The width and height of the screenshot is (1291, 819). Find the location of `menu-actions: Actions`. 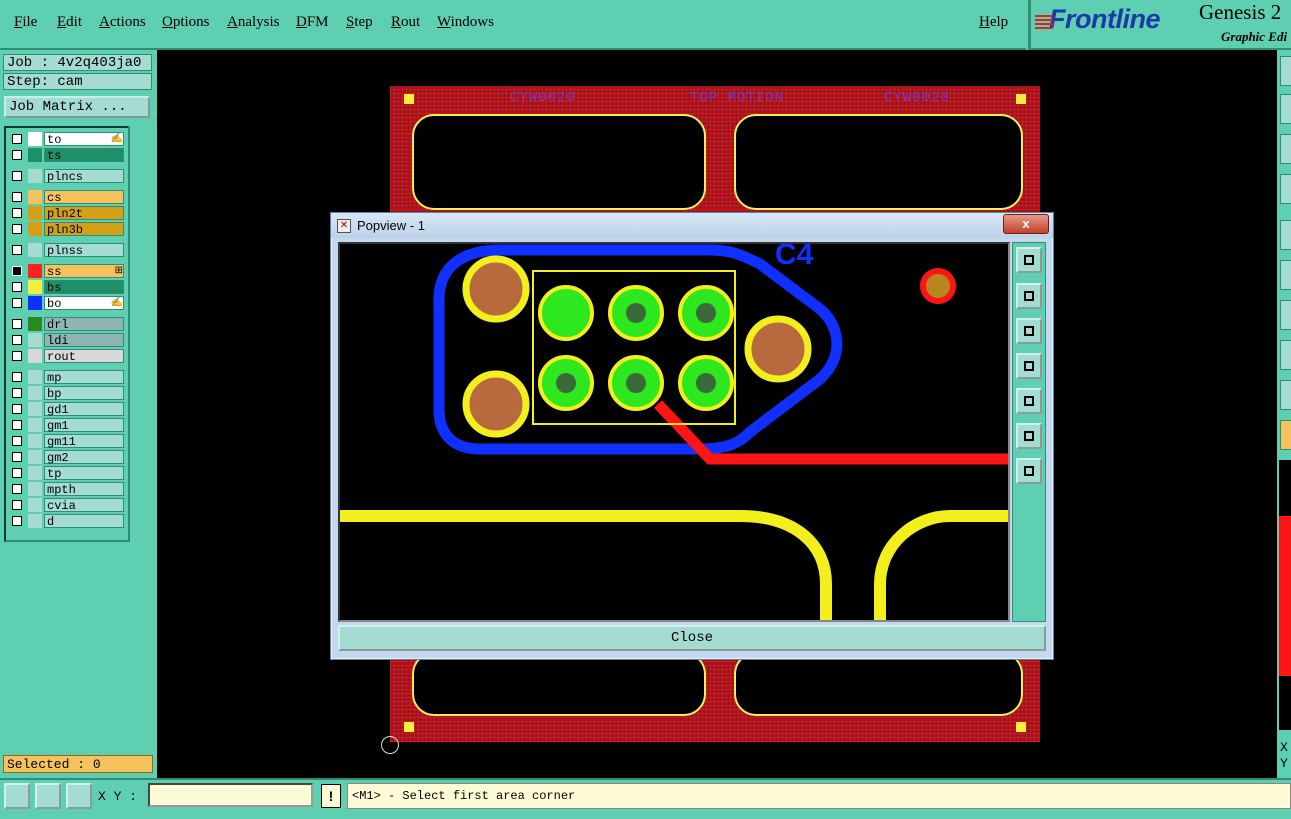

menu-actions: Actions is located at coordinates (122, 22).